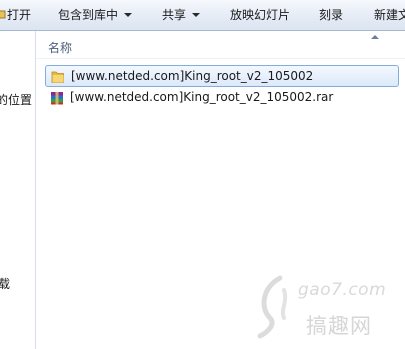 This screenshot has height=349, width=405. What do you see at coordinates (202, 15) in the screenshot?
I see `command-bar: 打开 包含到库中 共享 放映幻灯片 刻录 新建文` at bounding box center [202, 15].